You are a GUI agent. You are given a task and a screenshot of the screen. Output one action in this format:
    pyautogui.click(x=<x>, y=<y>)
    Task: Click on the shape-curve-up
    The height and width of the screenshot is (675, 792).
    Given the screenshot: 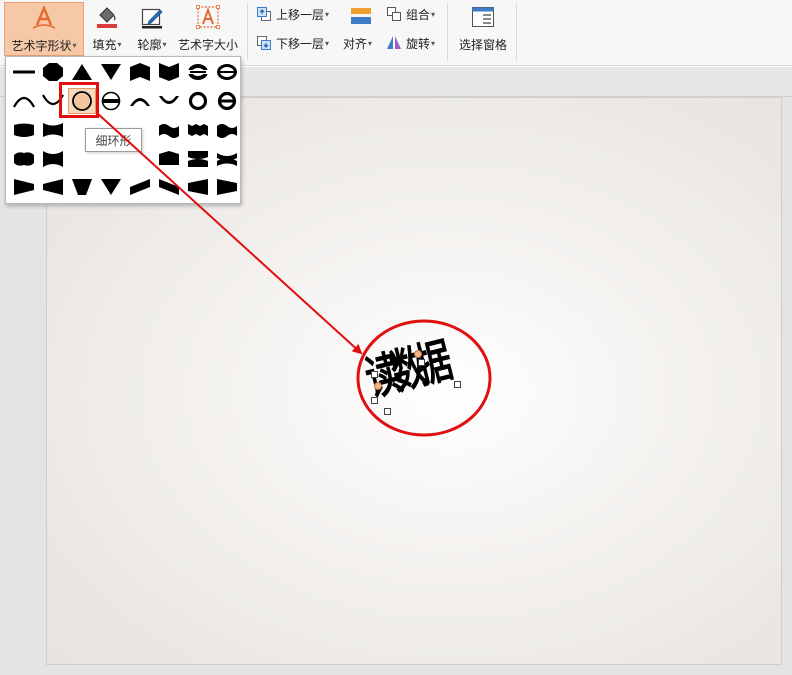 What is the action you would take?
    pyautogui.click(x=169, y=130)
    